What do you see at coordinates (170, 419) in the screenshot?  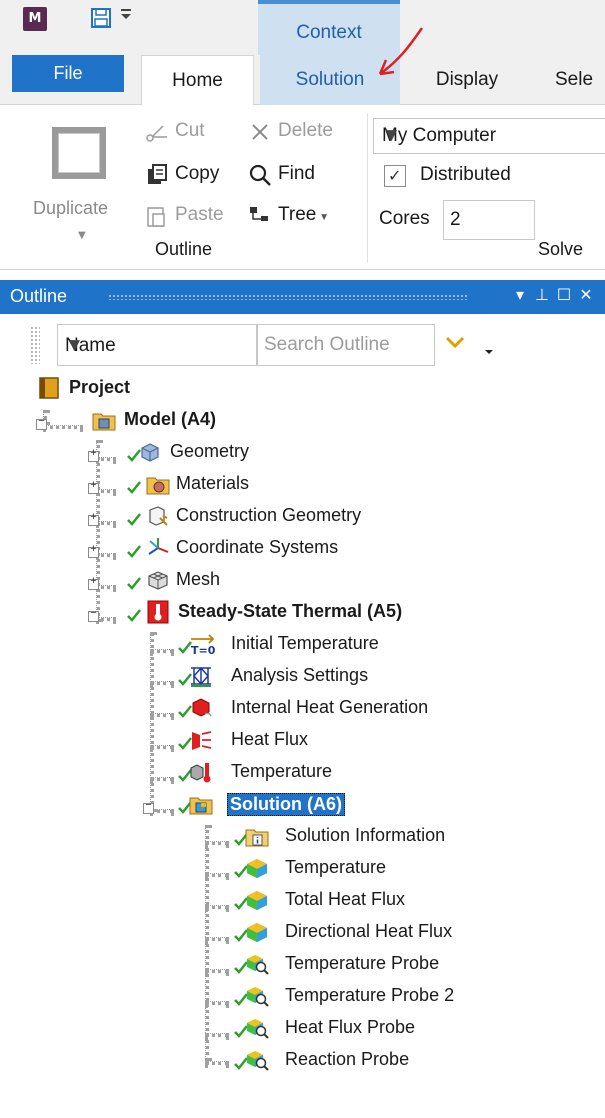 I see `tree-label: Model (A4)` at bounding box center [170, 419].